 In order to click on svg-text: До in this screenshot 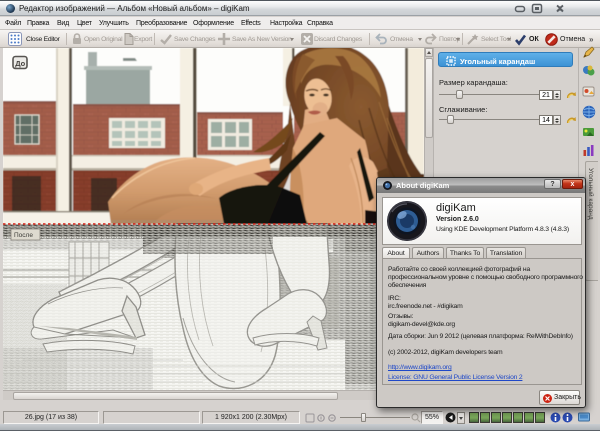, I will do `click(20, 63)`.